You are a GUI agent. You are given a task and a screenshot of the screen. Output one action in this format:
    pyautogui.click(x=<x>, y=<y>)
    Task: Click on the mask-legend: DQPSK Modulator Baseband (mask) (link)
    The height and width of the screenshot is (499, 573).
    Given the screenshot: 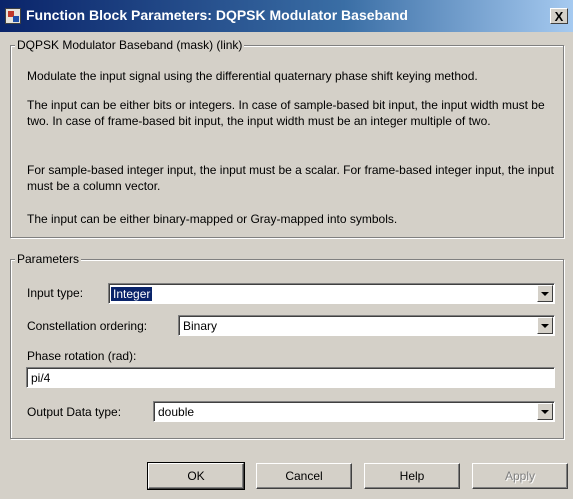 What is the action you would take?
    pyautogui.click(x=130, y=45)
    